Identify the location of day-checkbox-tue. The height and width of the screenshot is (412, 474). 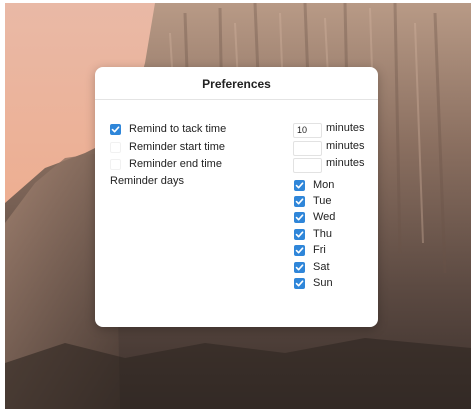
(299, 201).